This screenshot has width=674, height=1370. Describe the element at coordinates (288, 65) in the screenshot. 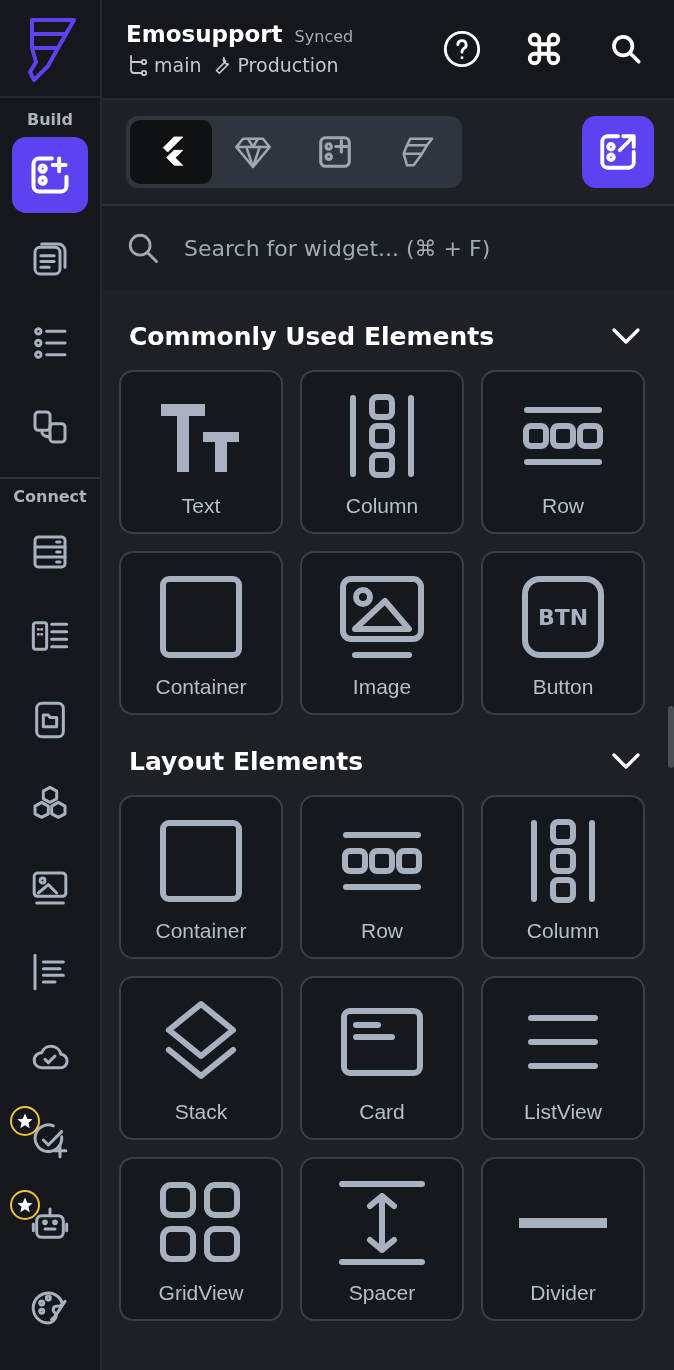

I see `environment-name: Production` at that location.